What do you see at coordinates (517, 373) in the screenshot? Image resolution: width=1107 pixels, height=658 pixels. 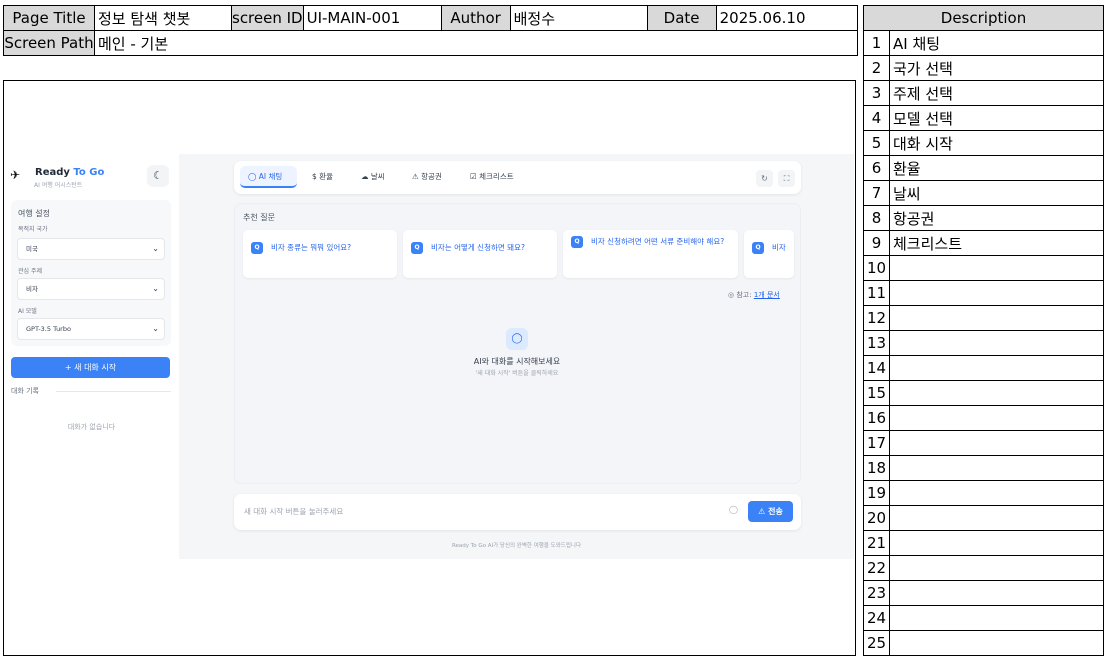 I see `empty-state-subtitle: '새 대화 시작' 버튼을 클릭하세요` at bounding box center [517, 373].